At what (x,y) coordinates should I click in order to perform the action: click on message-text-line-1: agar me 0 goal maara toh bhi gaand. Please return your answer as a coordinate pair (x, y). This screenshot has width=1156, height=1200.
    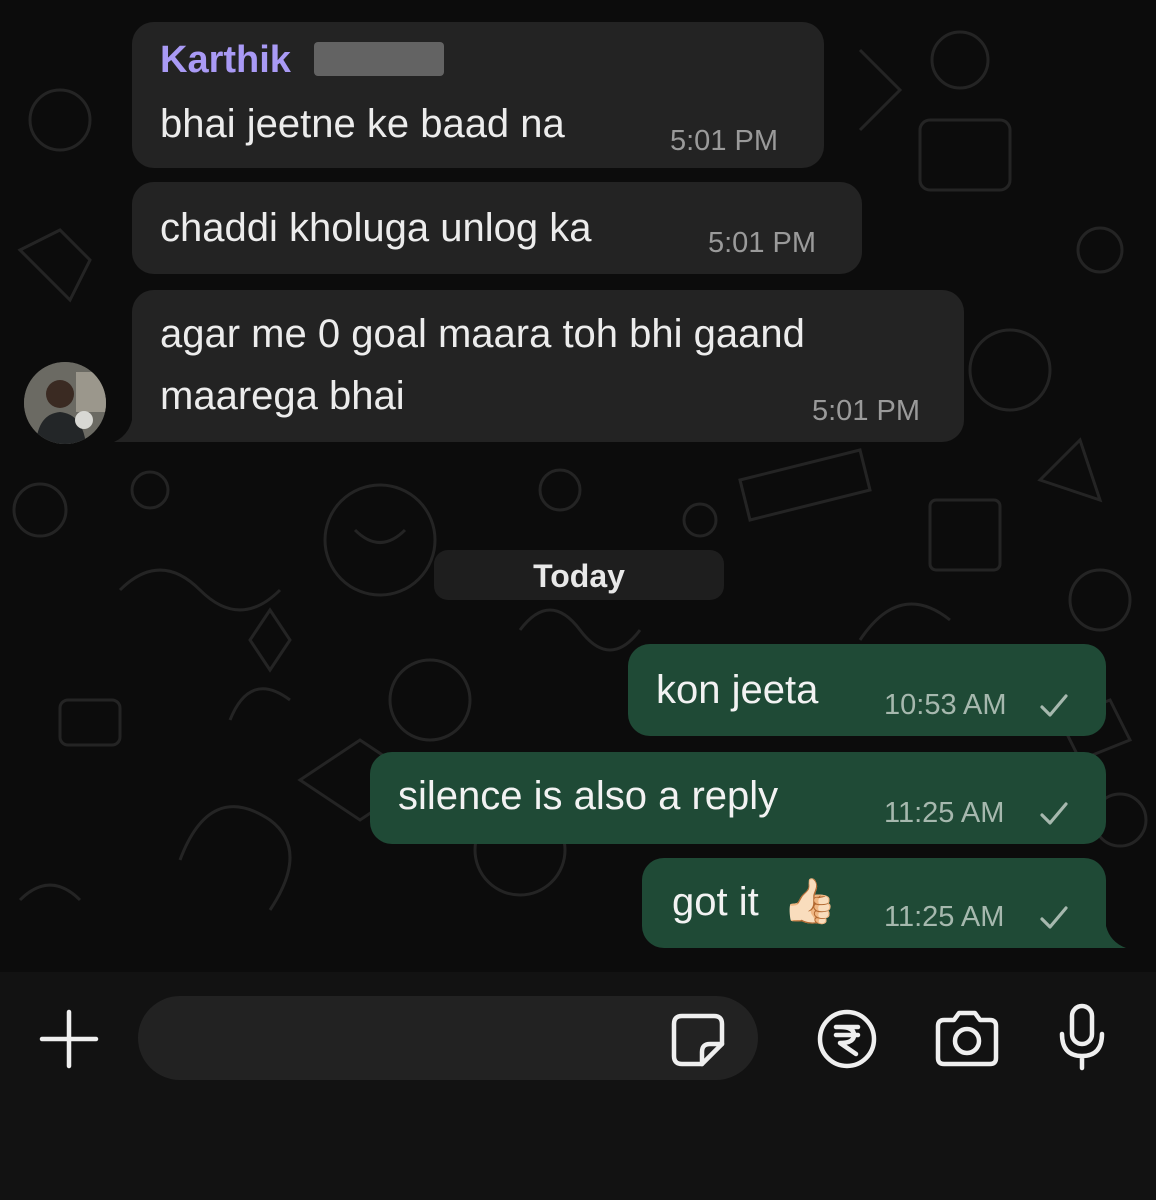
    Looking at the image, I should click on (482, 334).